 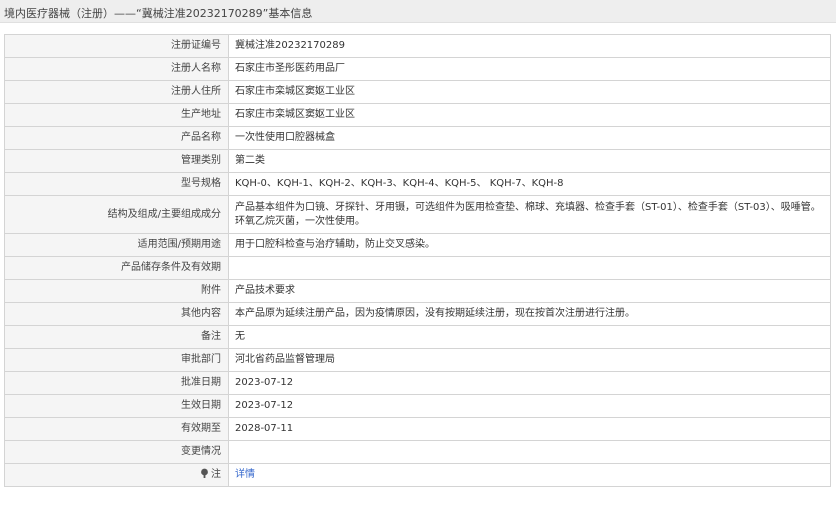 I want to click on row-label-registrant-name: 注册人名称, so click(x=116, y=69).